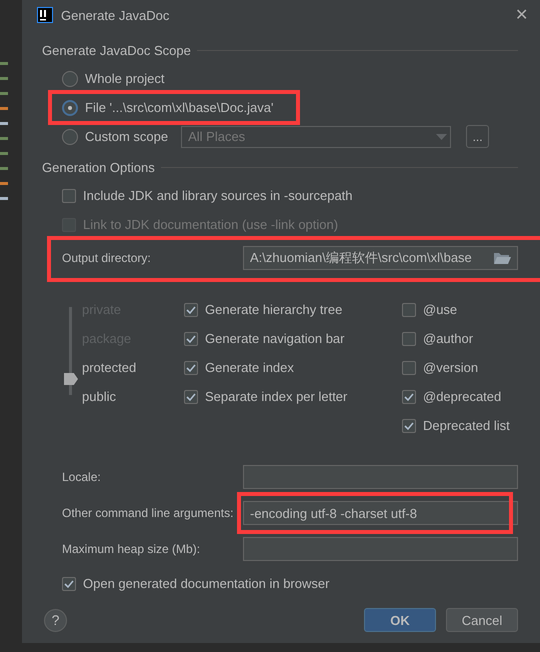 The width and height of the screenshot is (540, 652). What do you see at coordinates (107, 258) in the screenshot?
I see `field-label: Output directory:` at bounding box center [107, 258].